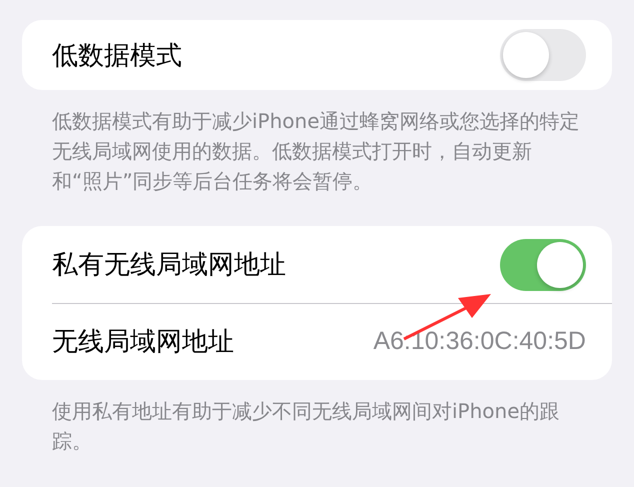  I want to click on setting-label: 低数据模式, so click(117, 56).